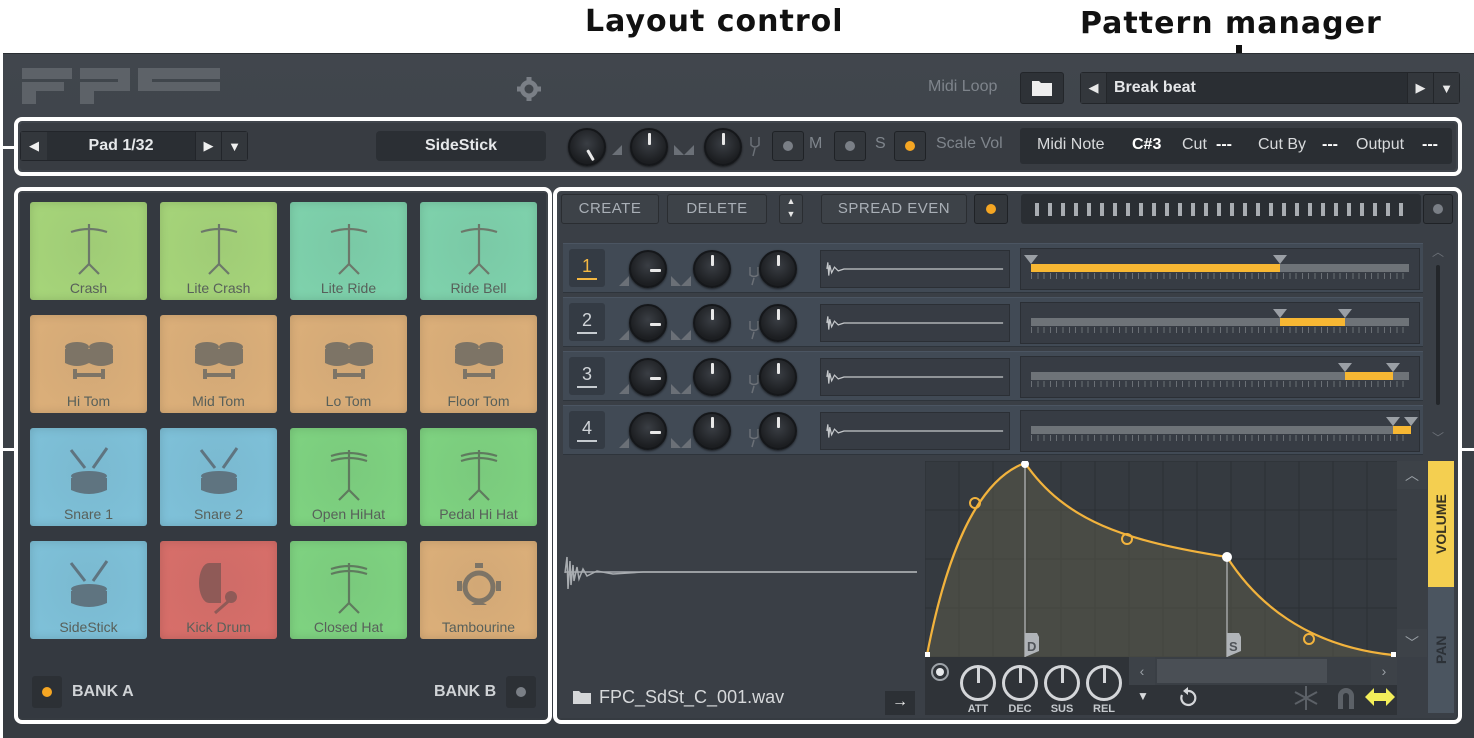 The width and height of the screenshot is (1474, 738). What do you see at coordinates (1420, 88) in the screenshot?
I see `pattern-next-button: ▶` at bounding box center [1420, 88].